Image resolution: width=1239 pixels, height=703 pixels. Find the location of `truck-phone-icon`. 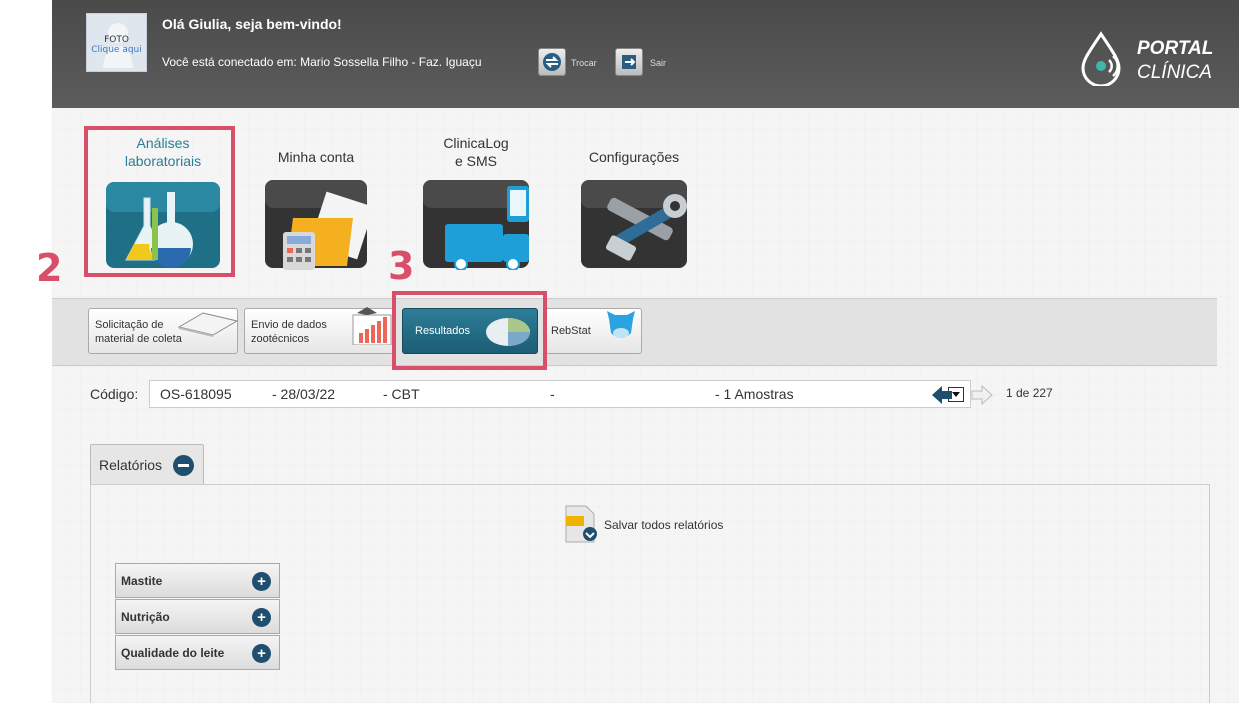

truck-phone-icon is located at coordinates (476, 225).